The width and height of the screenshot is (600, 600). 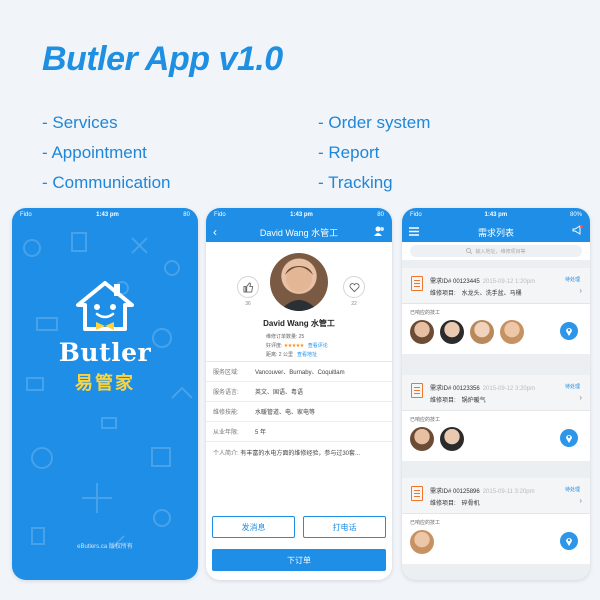 I want to click on status-badge: 待处理, so click(x=572, y=280).